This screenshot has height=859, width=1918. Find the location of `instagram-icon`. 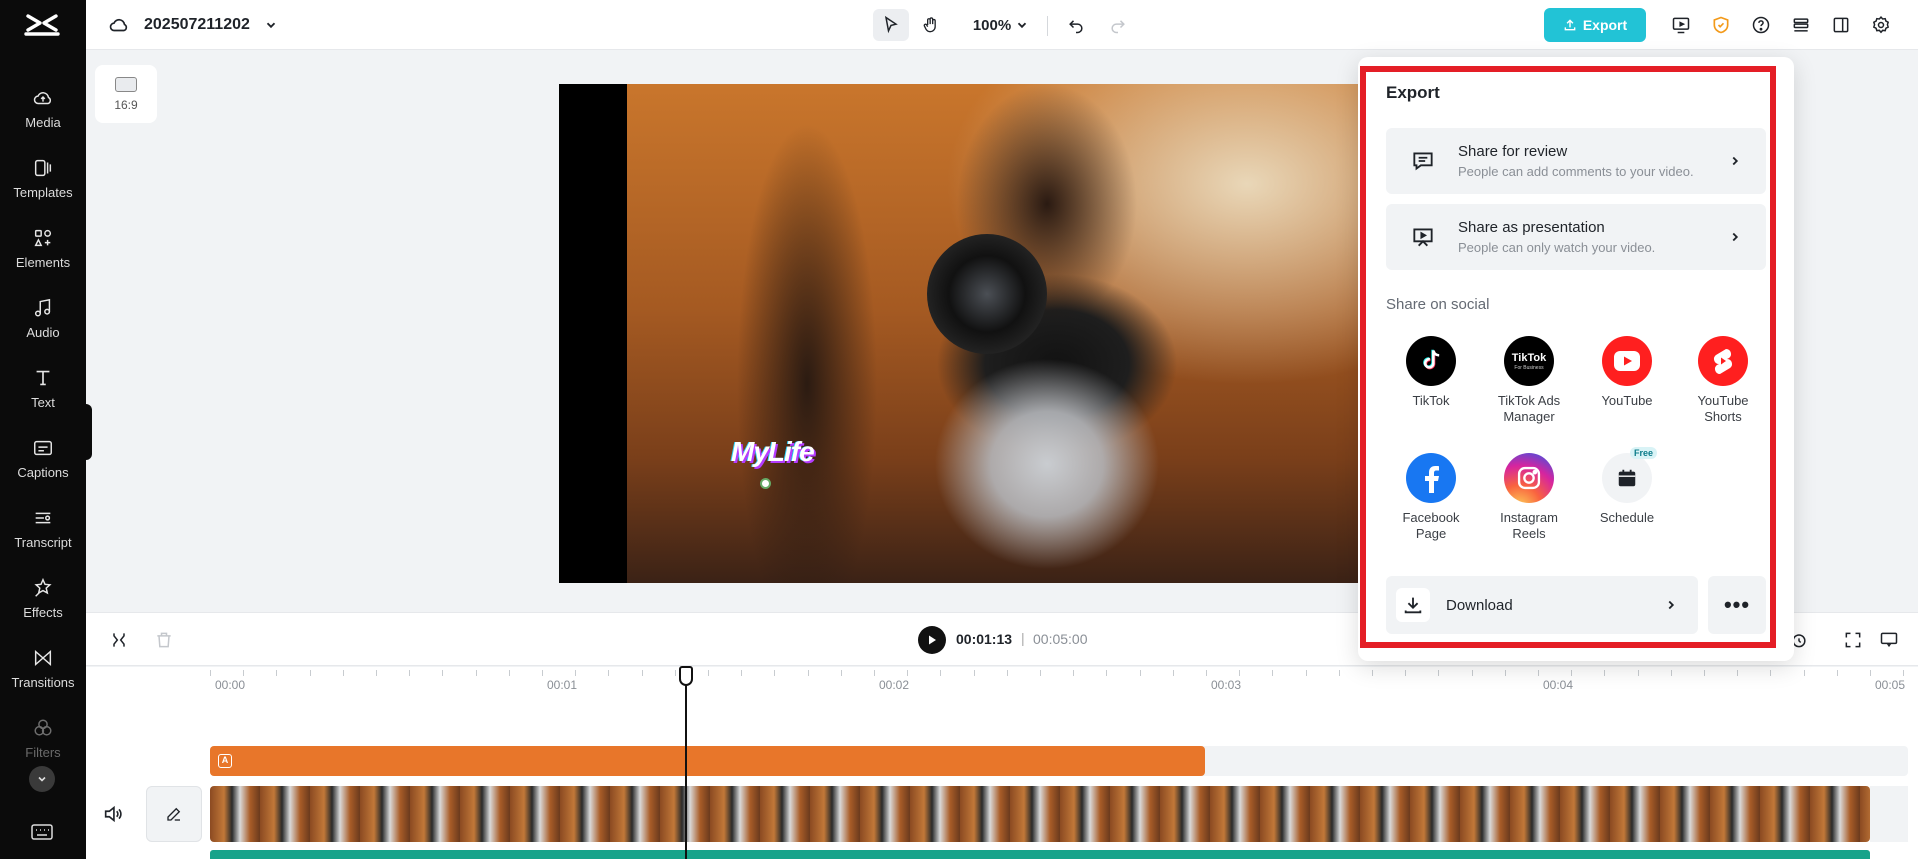

instagram-icon is located at coordinates (1529, 478).